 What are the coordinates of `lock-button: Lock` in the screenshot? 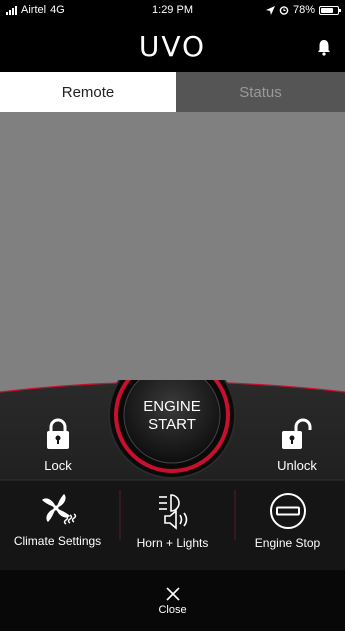 It's located at (58, 445).